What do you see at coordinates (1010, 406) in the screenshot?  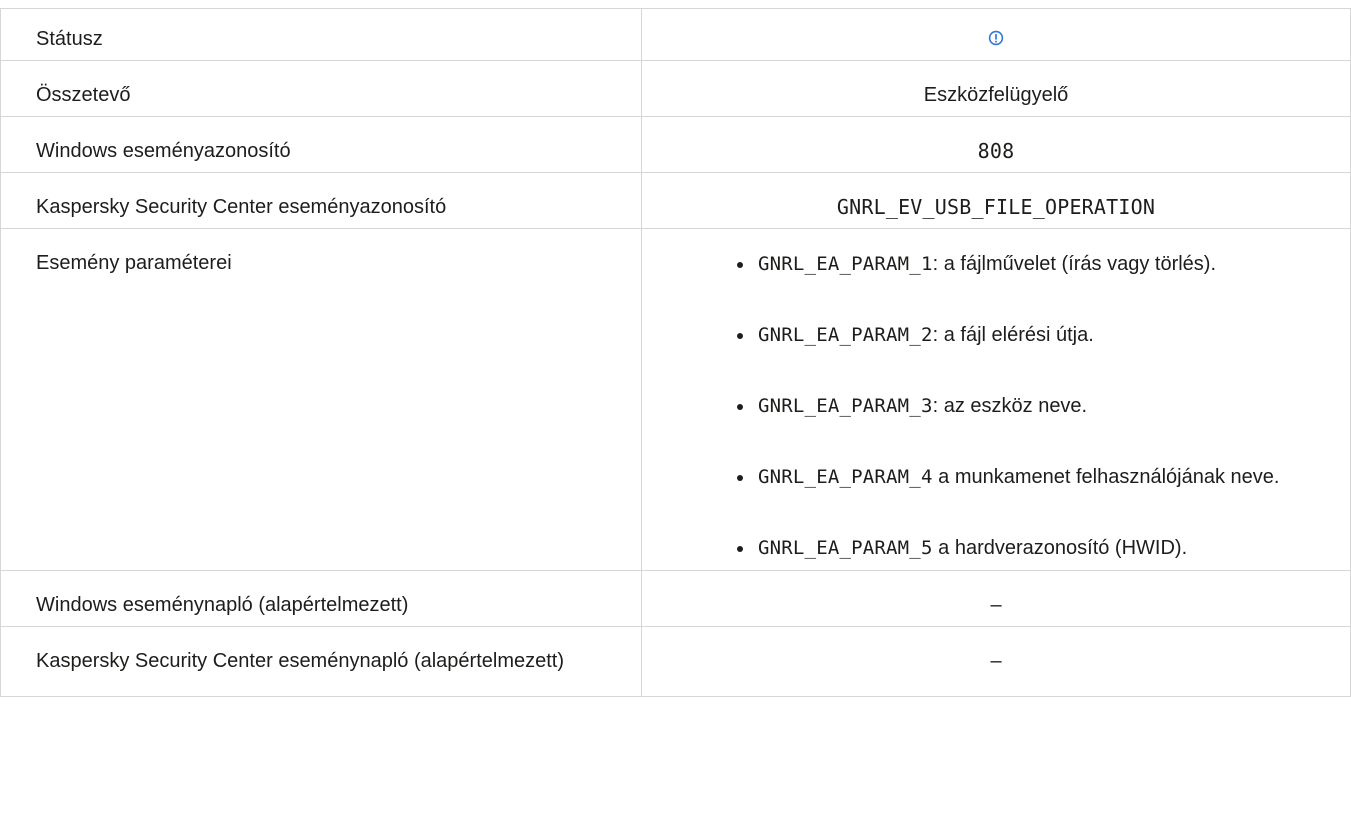 I see `param-description: : az eszköz neve.` at bounding box center [1010, 406].